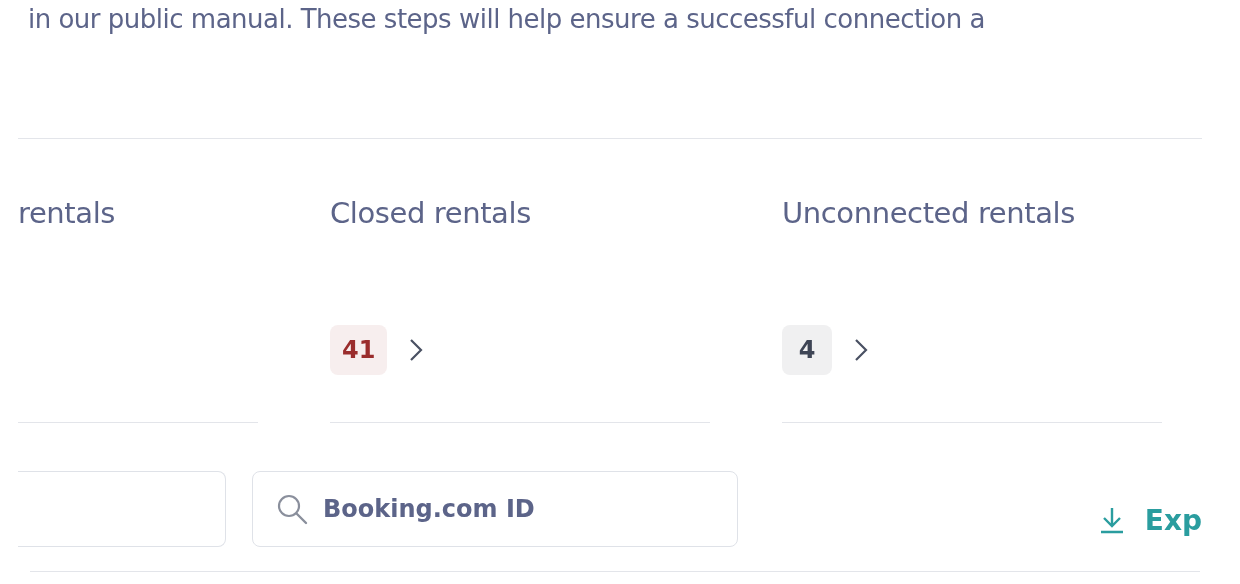 This screenshot has height=584, width=1240. What do you see at coordinates (1111, 520) in the screenshot?
I see `download-icon` at bounding box center [1111, 520].